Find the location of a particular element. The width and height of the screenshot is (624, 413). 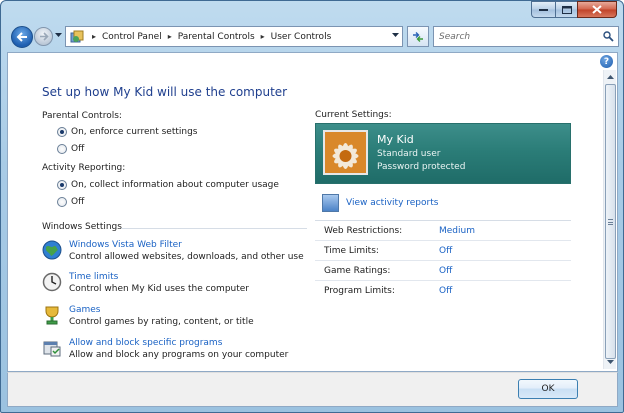

activity-reporting-off-label: Off is located at coordinates (77, 202).